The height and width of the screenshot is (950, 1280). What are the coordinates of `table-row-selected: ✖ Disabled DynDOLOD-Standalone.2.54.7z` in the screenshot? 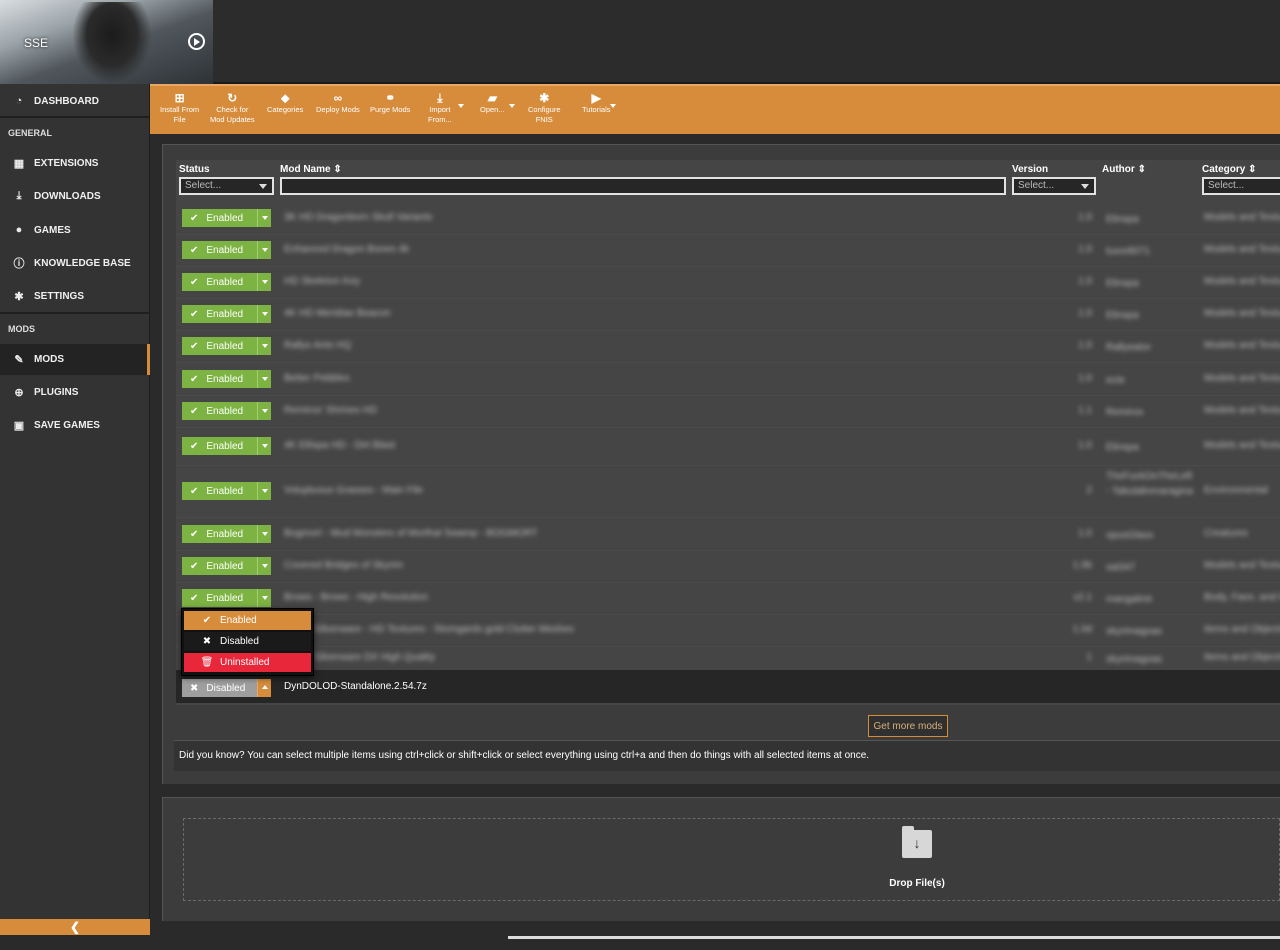 It's located at (728, 686).